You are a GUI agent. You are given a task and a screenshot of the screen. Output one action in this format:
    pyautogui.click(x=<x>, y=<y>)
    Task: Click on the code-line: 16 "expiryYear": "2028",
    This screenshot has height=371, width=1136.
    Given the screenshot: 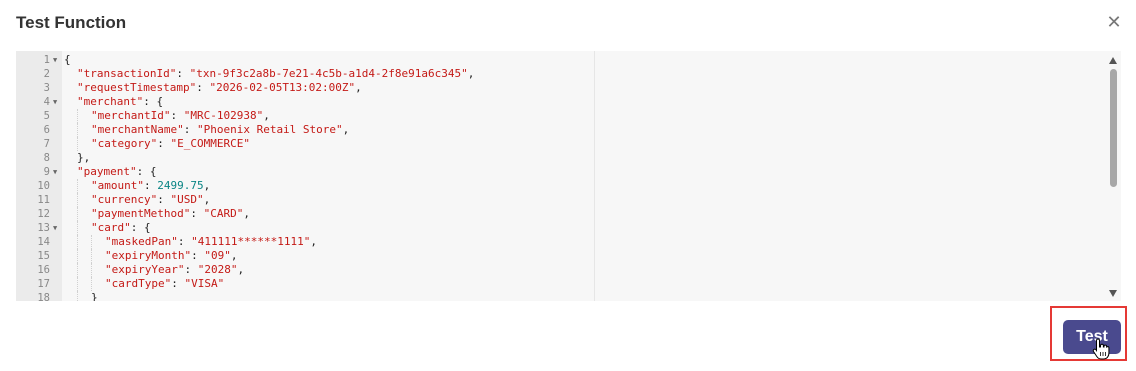 What is the action you would take?
    pyautogui.click(x=568, y=270)
    